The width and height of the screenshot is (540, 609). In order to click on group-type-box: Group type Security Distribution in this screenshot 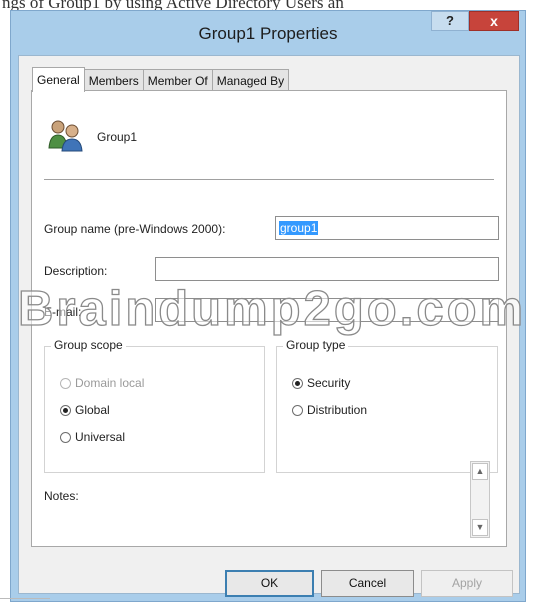, I will do `click(387, 405)`.